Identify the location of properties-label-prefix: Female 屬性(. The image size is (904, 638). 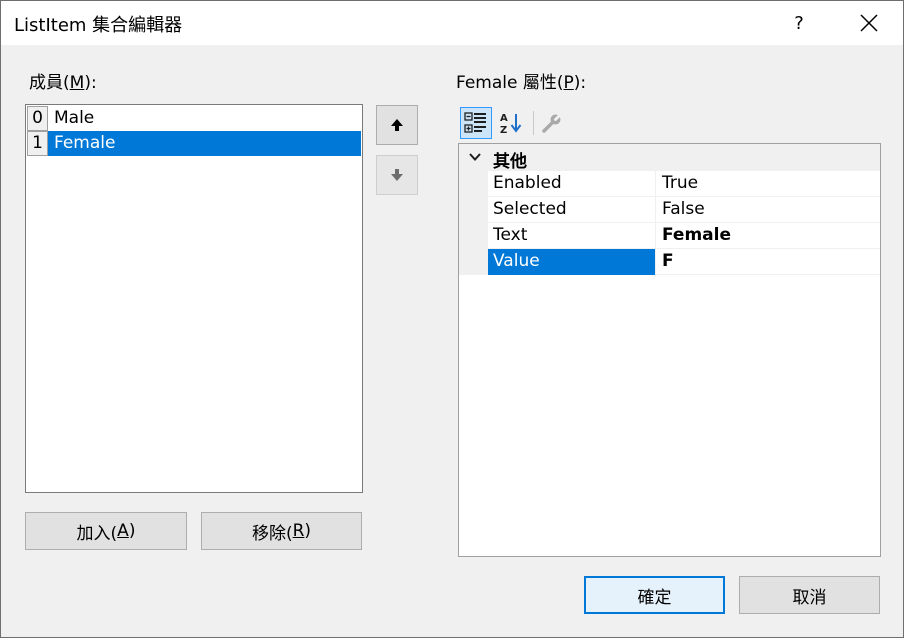
(510, 83).